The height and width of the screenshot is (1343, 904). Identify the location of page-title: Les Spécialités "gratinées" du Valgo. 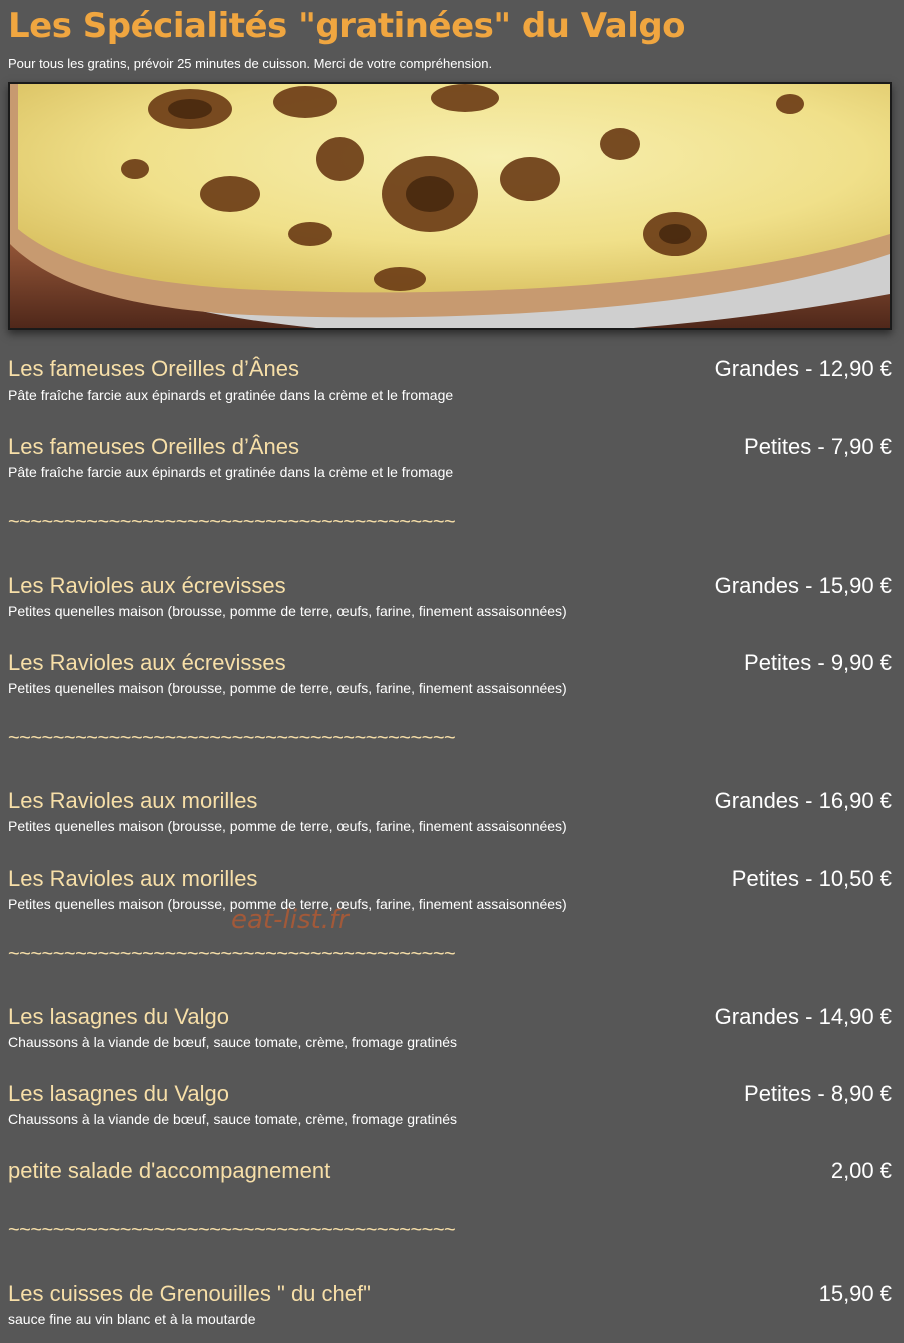
(347, 26).